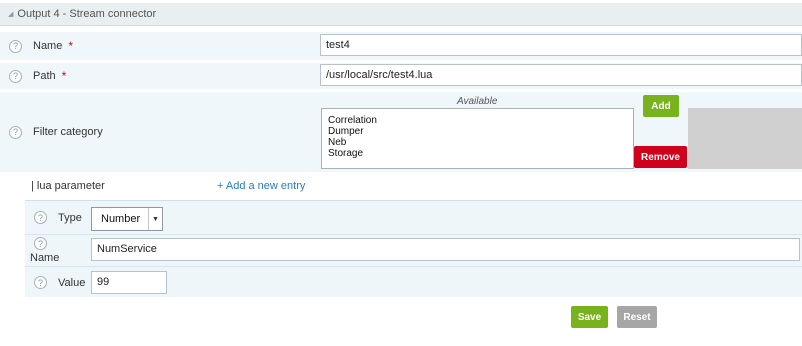 The height and width of the screenshot is (346, 802). I want to click on reset-button: Reset, so click(637, 317).